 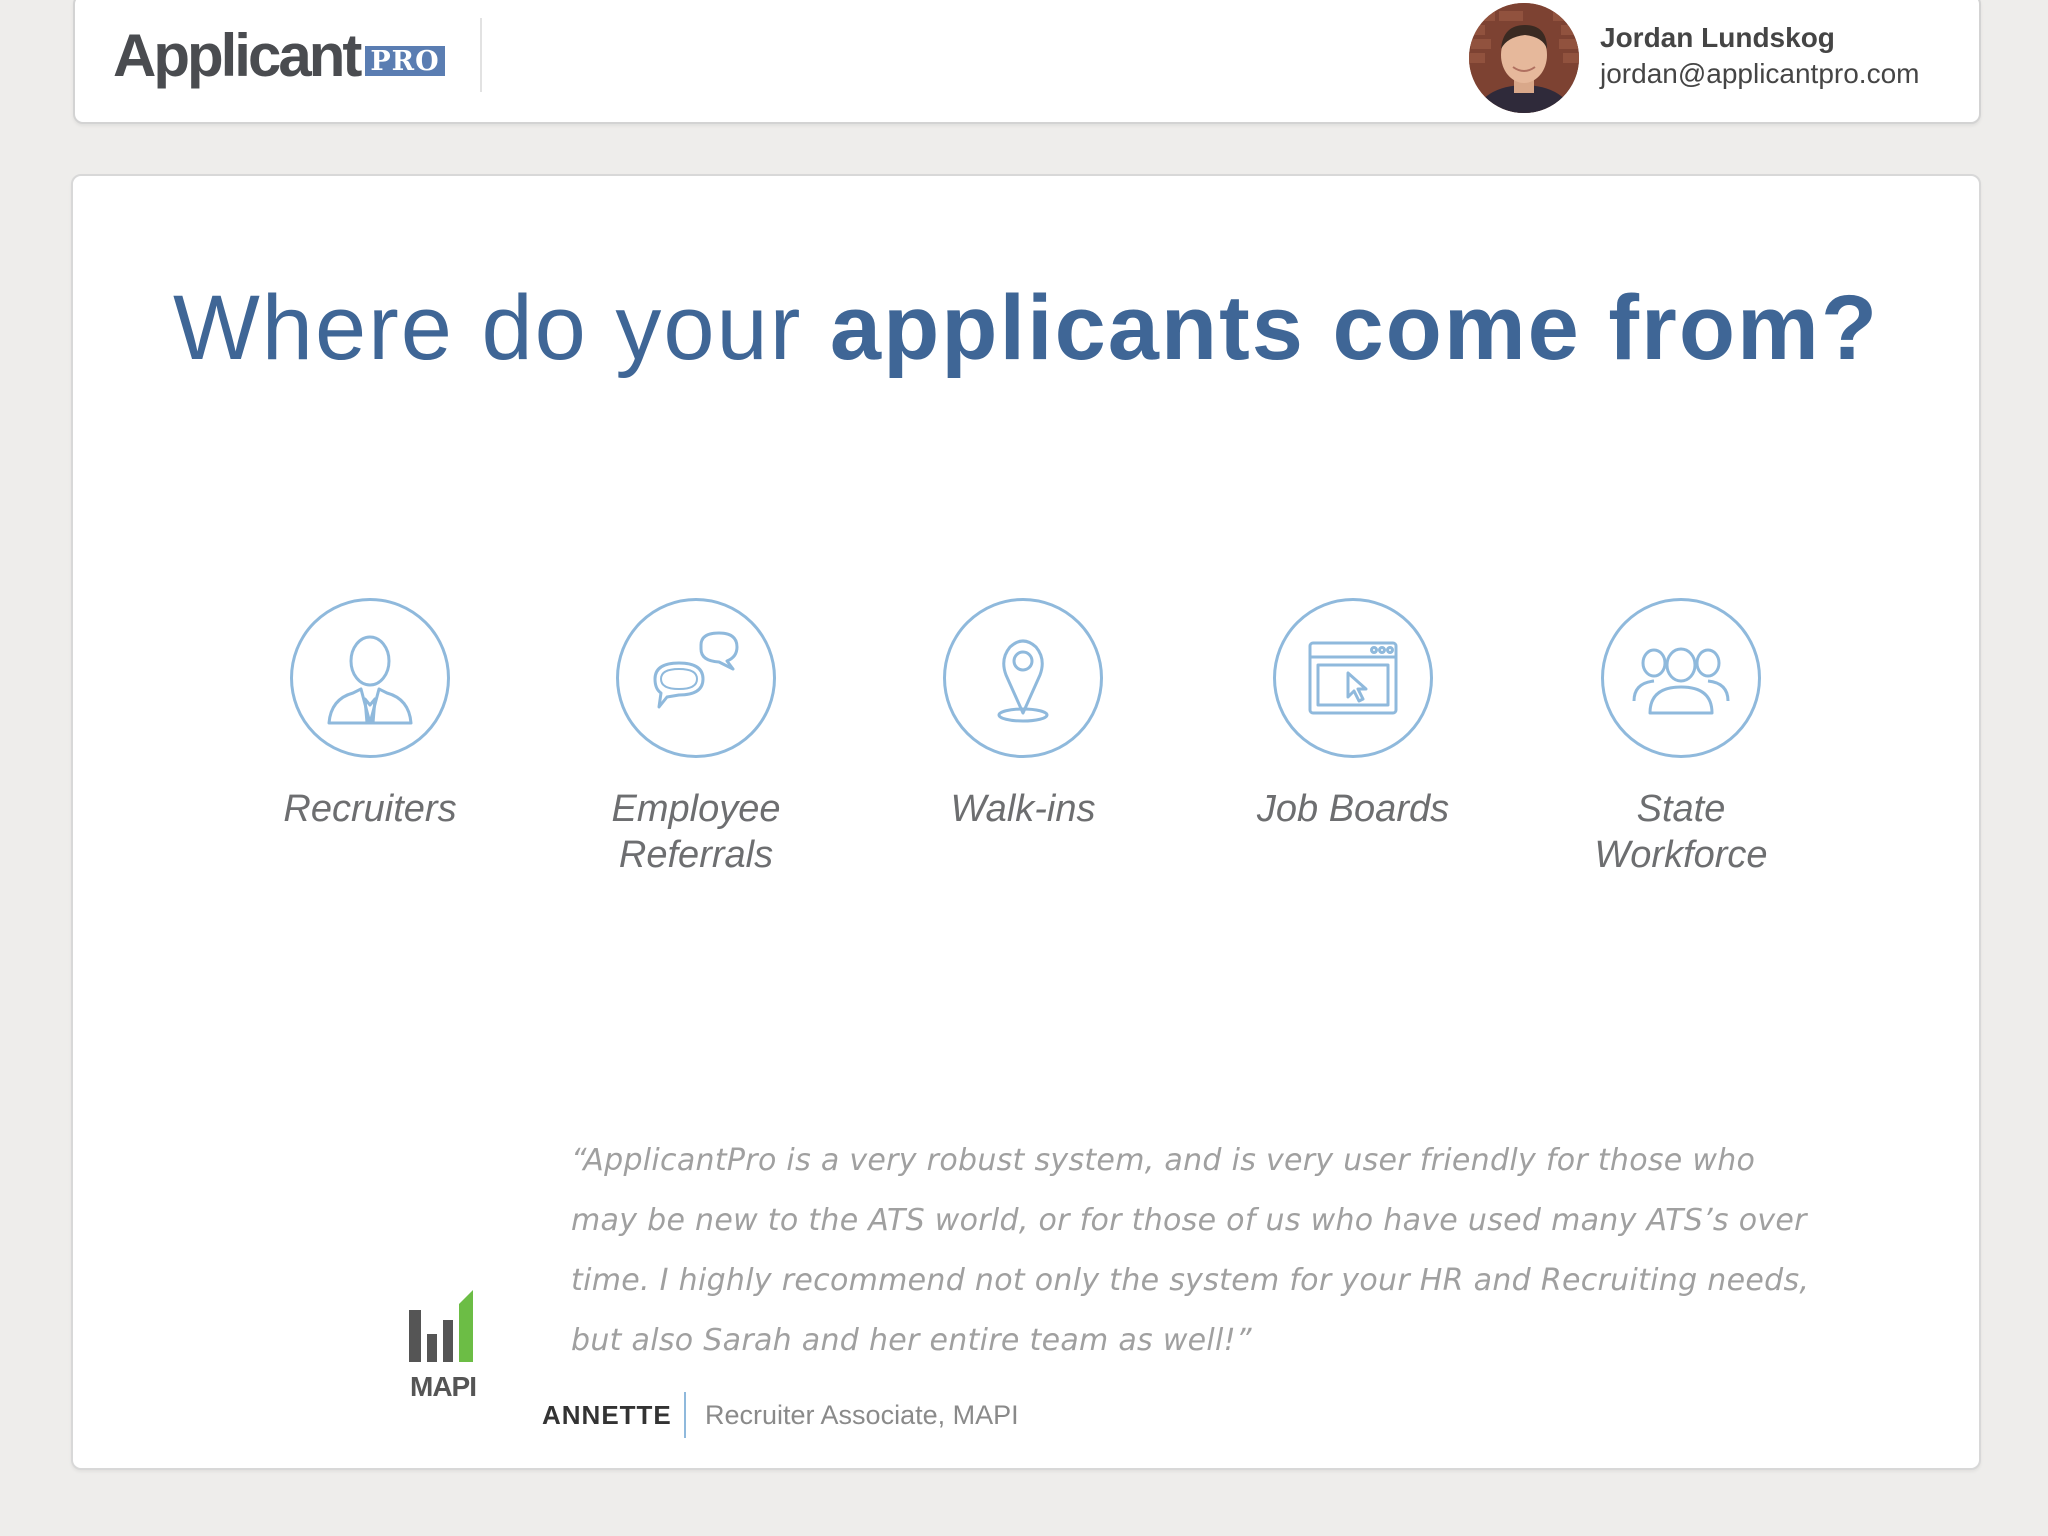 What do you see at coordinates (370, 678) in the screenshot?
I see `recruiter-person-icon` at bounding box center [370, 678].